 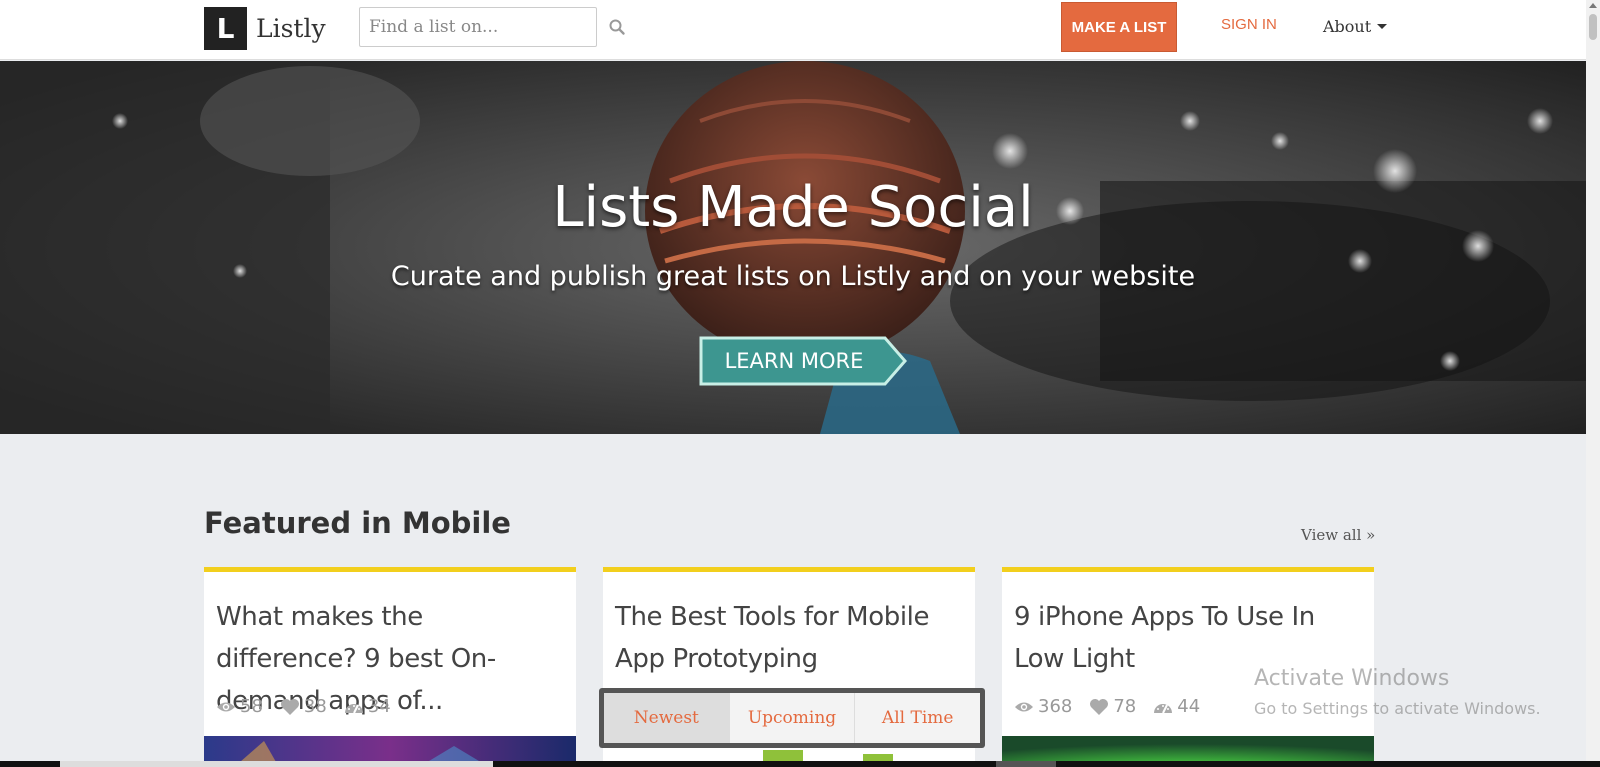 What do you see at coordinates (1176, 706) in the screenshot?
I see `score-stat: 44` at bounding box center [1176, 706].